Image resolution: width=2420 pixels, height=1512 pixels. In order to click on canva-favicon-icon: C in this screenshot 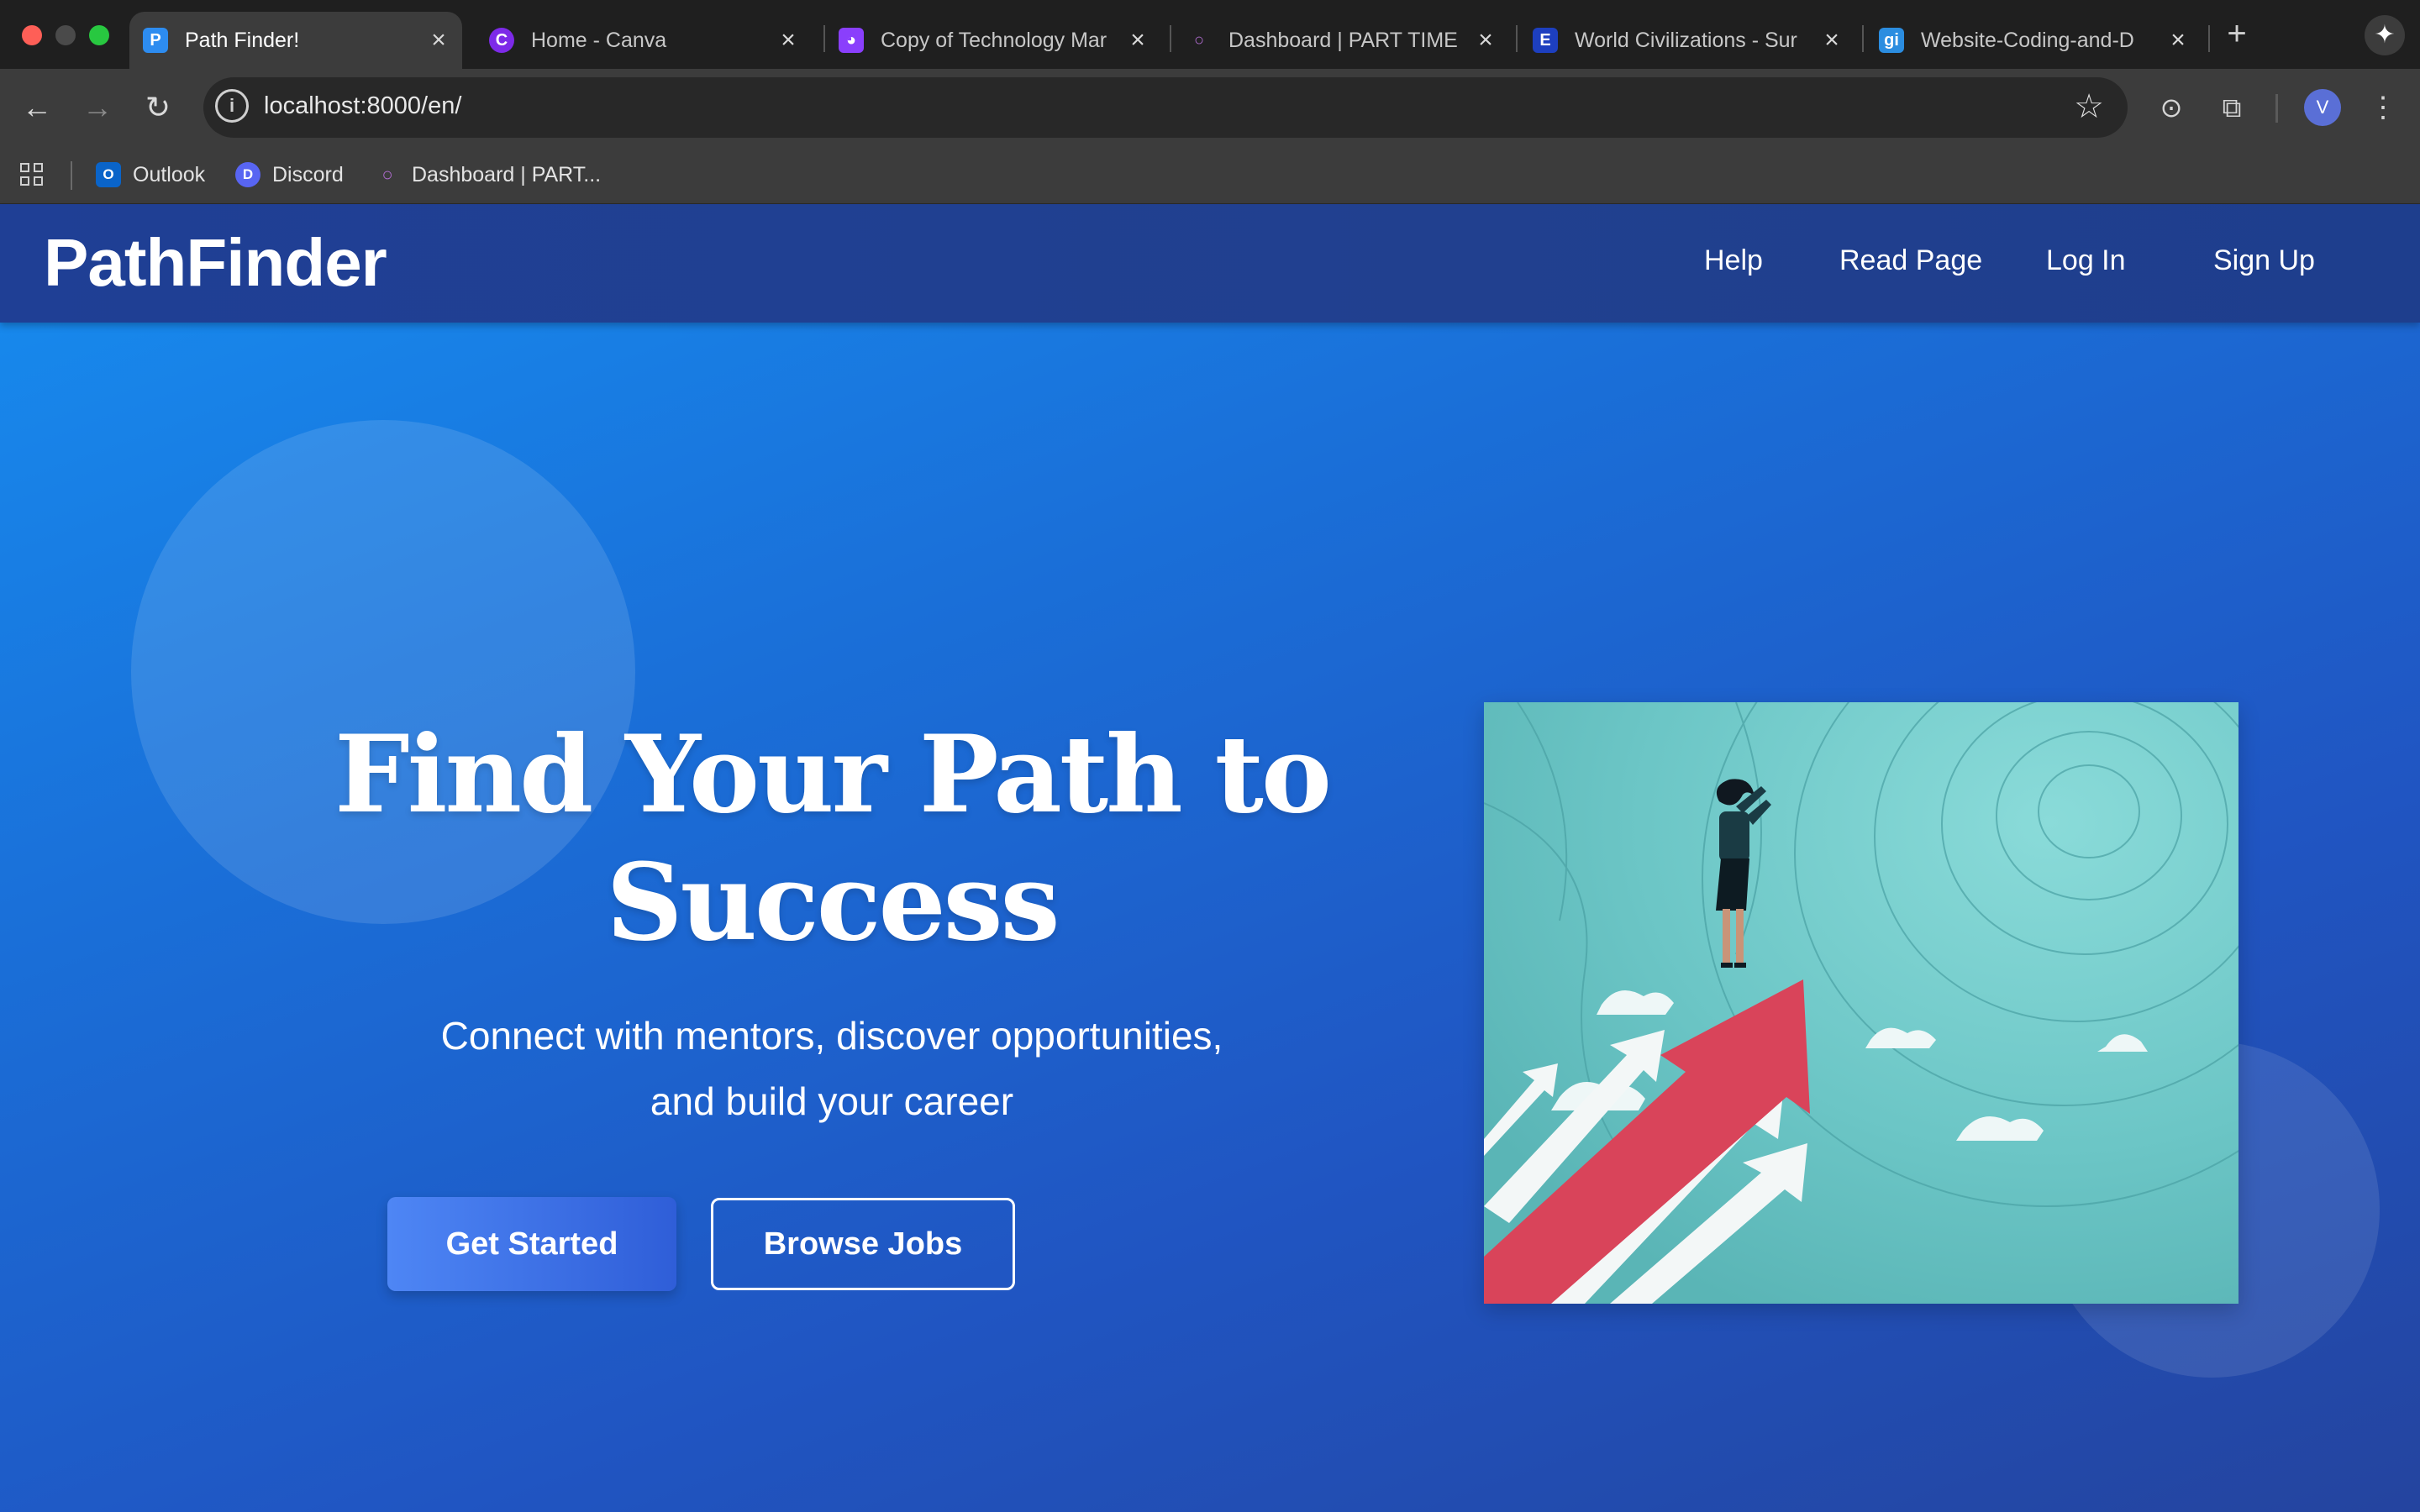, I will do `click(501, 40)`.